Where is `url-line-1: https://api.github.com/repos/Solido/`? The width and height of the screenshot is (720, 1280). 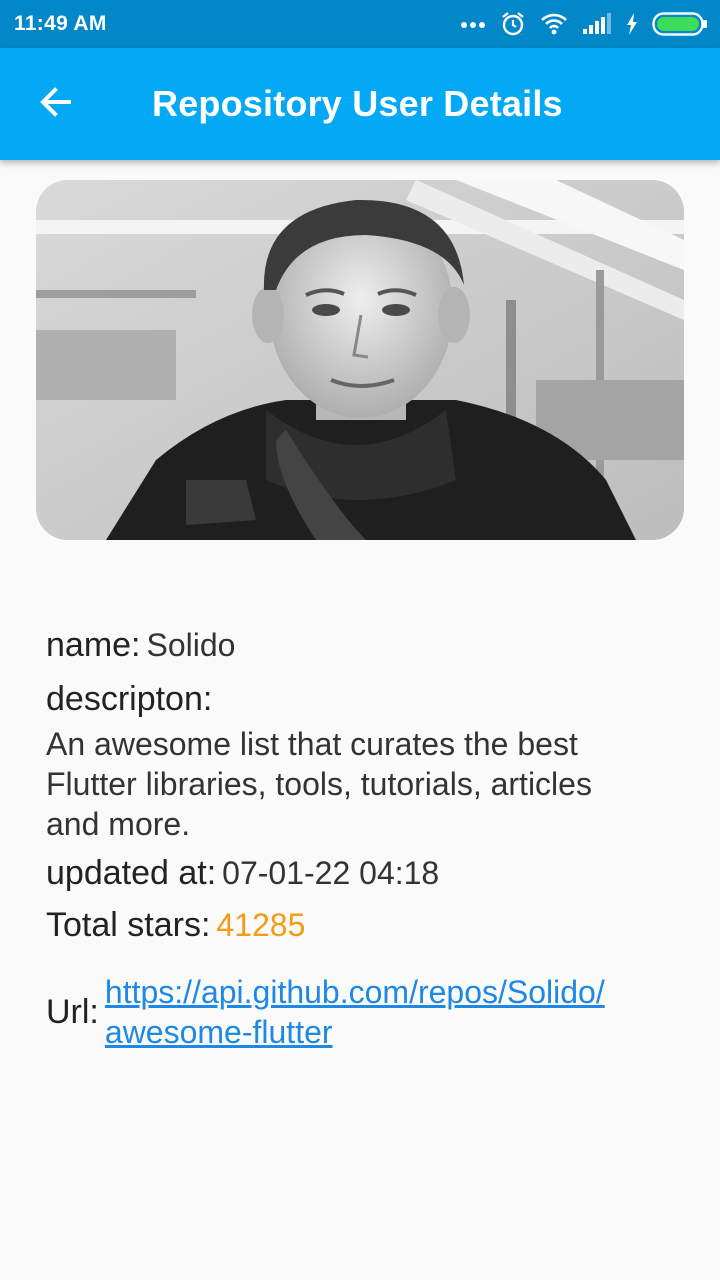 url-line-1: https://api.github.com/repos/Solido/ is located at coordinates (354, 992).